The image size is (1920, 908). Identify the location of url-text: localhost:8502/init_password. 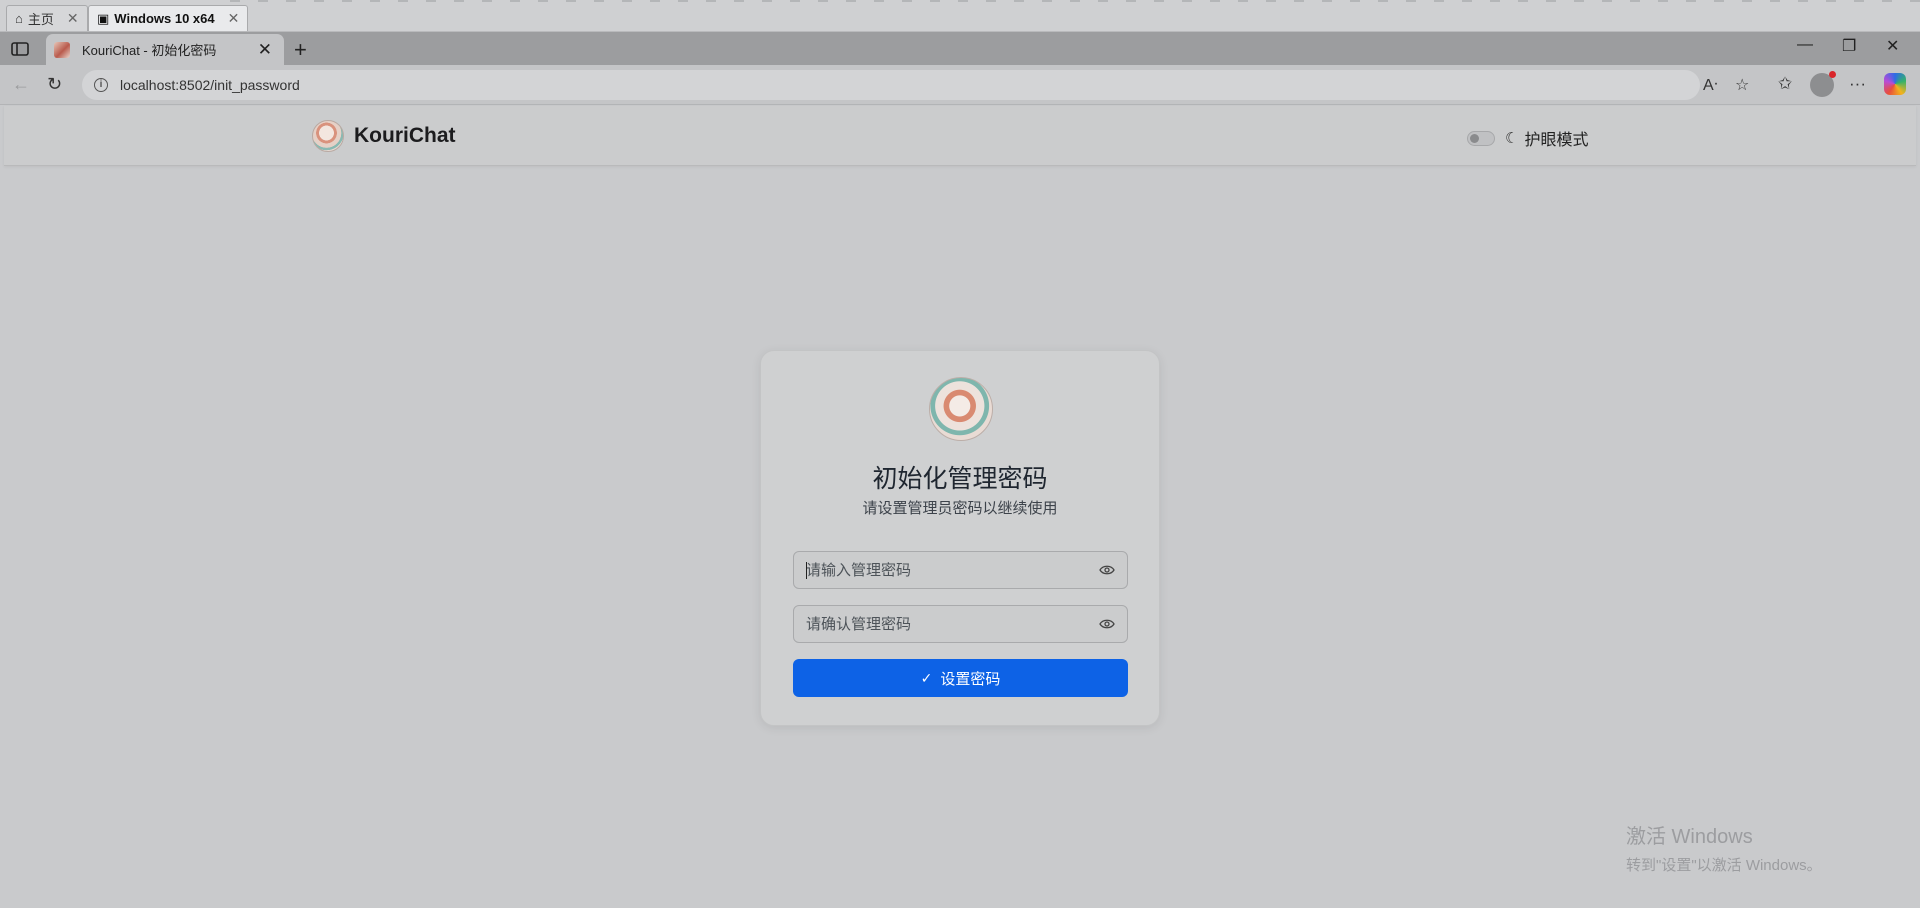
(210, 85).